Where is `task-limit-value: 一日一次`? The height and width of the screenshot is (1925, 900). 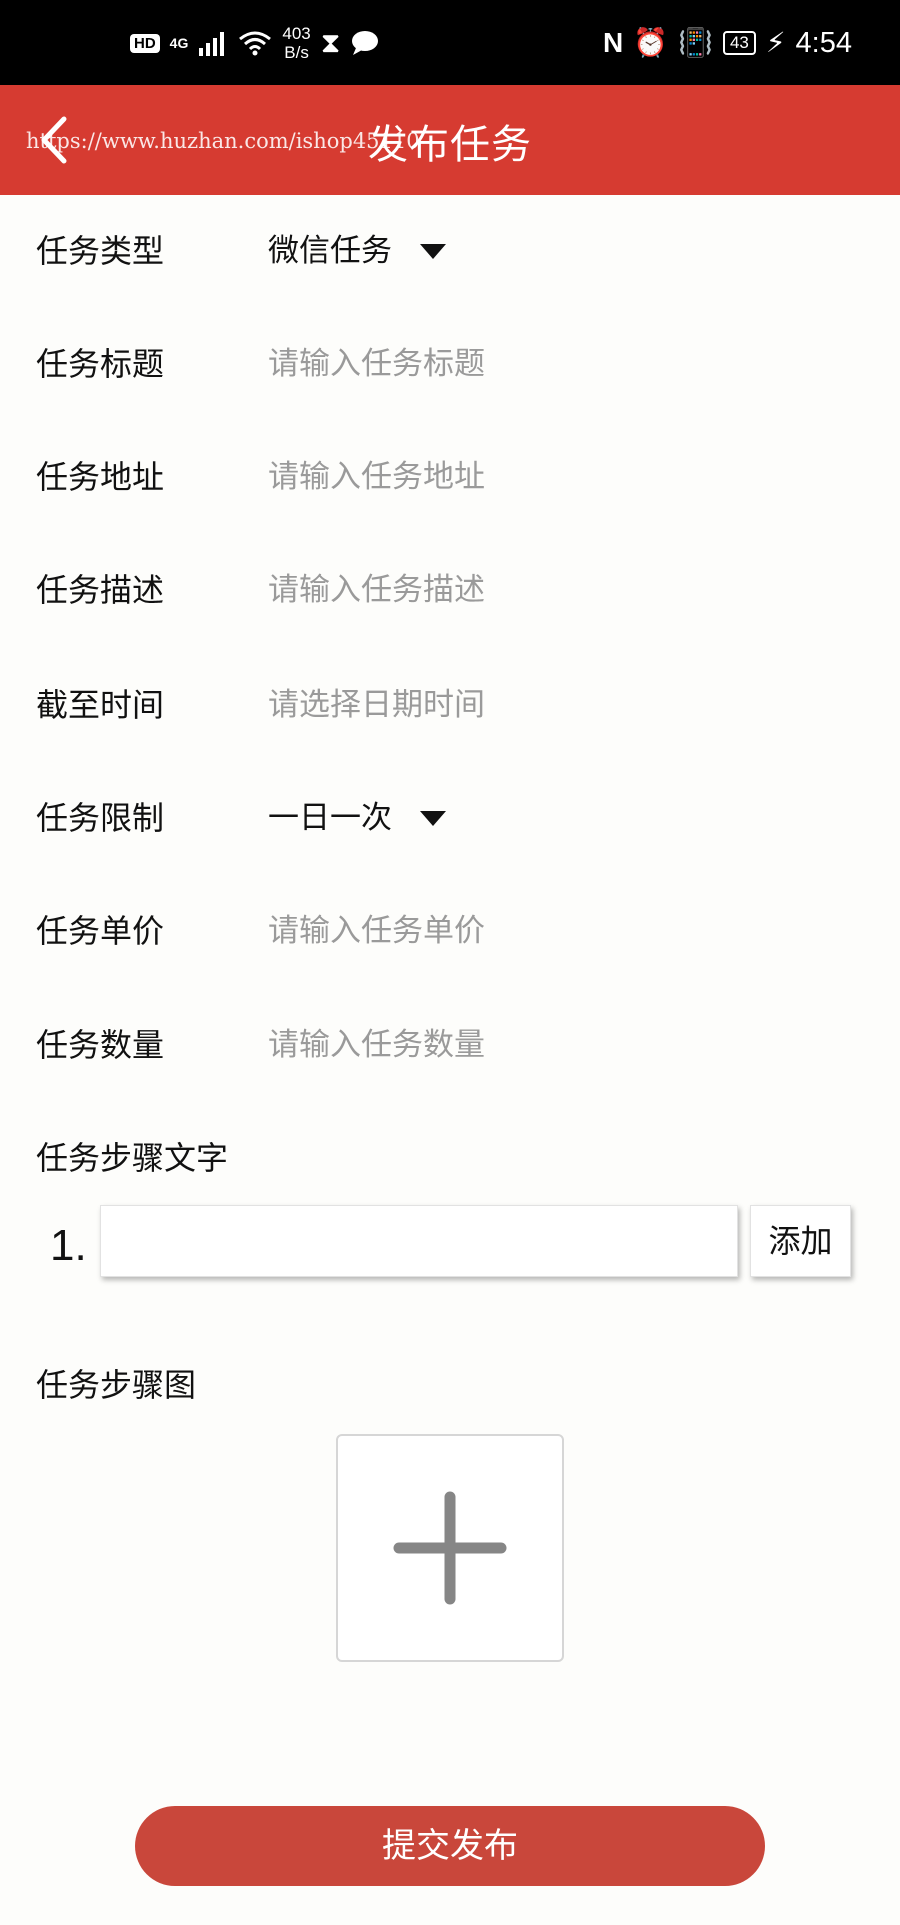 task-limit-value: 一日一次 is located at coordinates (330, 818).